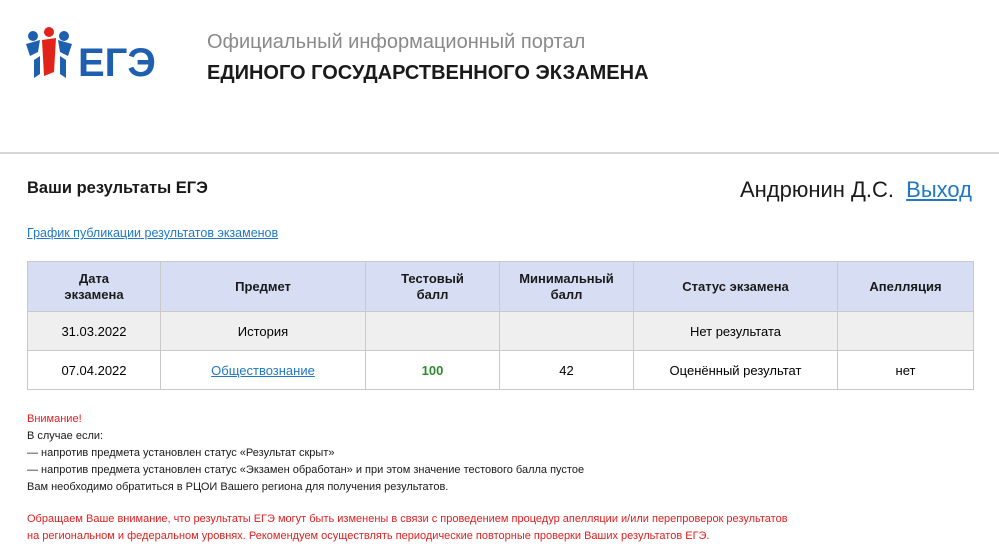 The width and height of the screenshot is (999, 547). Describe the element at coordinates (735, 331) in the screenshot. I see `cell-status: Нет результата` at that location.